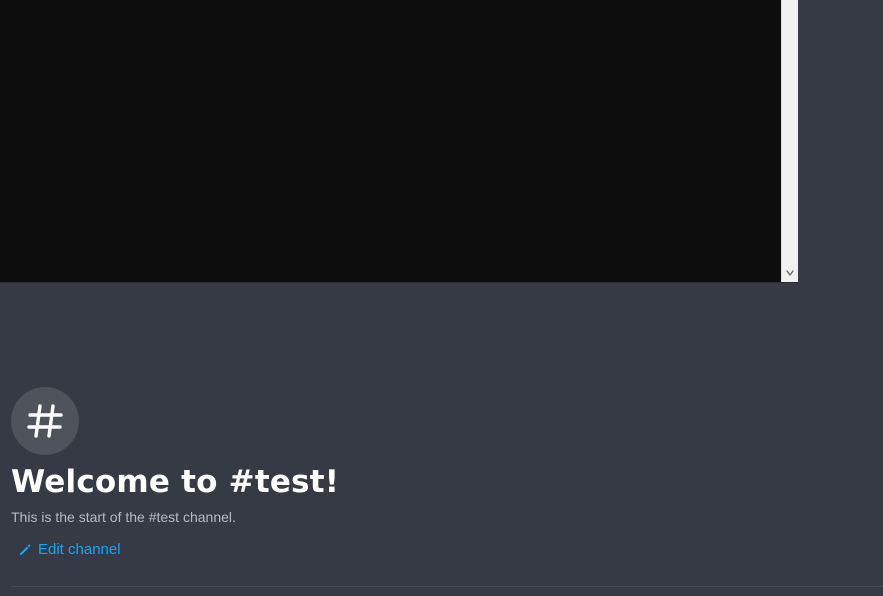 The height and width of the screenshot is (596, 883). I want to click on welcome-title: Welcome to #test!, so click(175, 482).